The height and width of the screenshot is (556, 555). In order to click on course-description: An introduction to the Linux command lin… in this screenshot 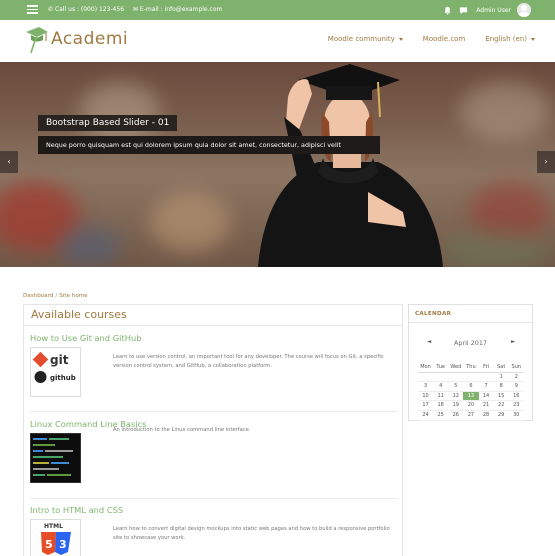, I will do `click(182, 430)`.